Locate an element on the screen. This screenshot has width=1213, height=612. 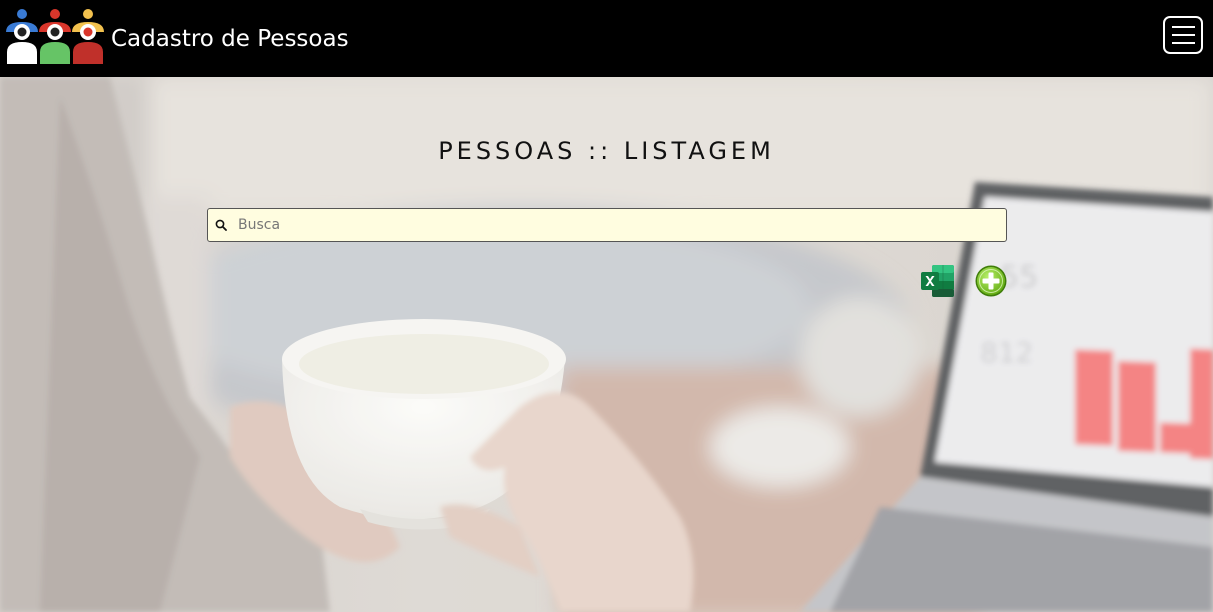
menu-toggle-button is located at coordinates (1183, 35).